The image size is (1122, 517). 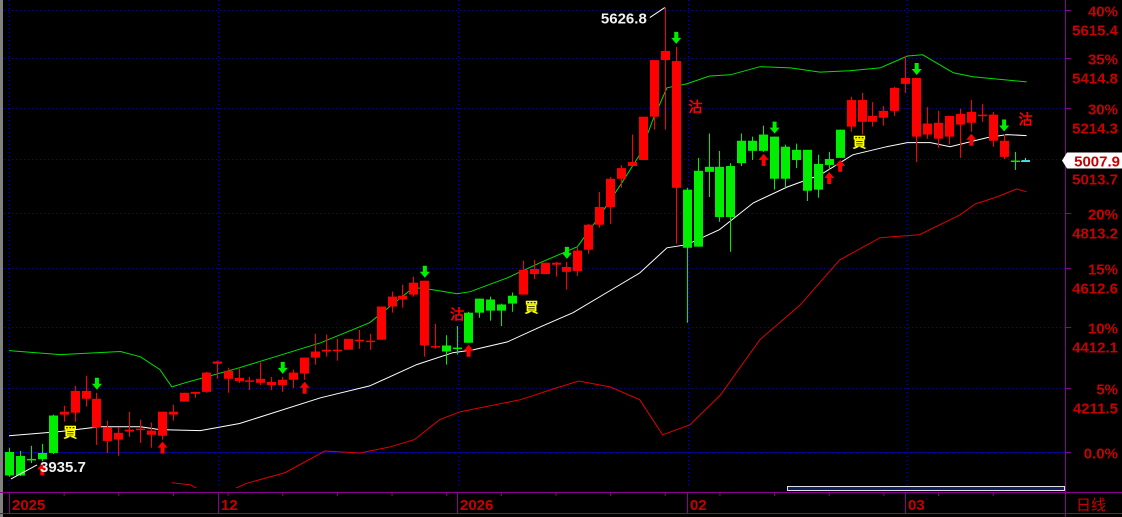 I want to click on y-axis-price-label: 5615.4, so click(x=1095, y=31).